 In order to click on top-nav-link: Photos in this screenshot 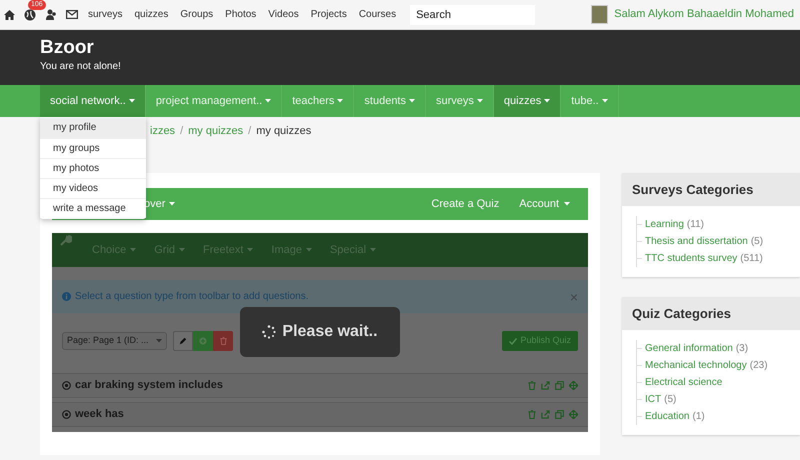, I will do `click(240, 14)`.